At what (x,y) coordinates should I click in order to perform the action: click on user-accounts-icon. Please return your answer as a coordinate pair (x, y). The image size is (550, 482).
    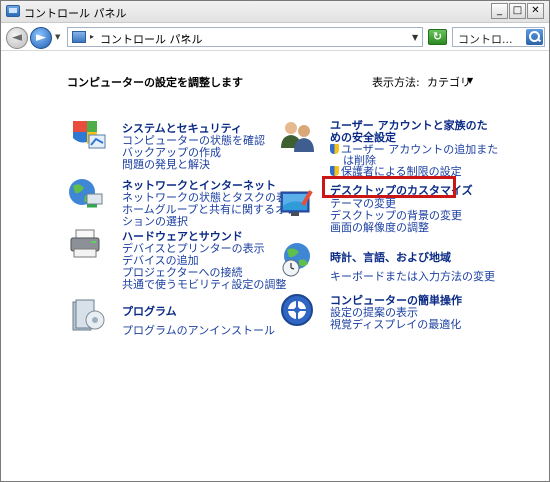
    Looking at the image, I should click on (297, 137).